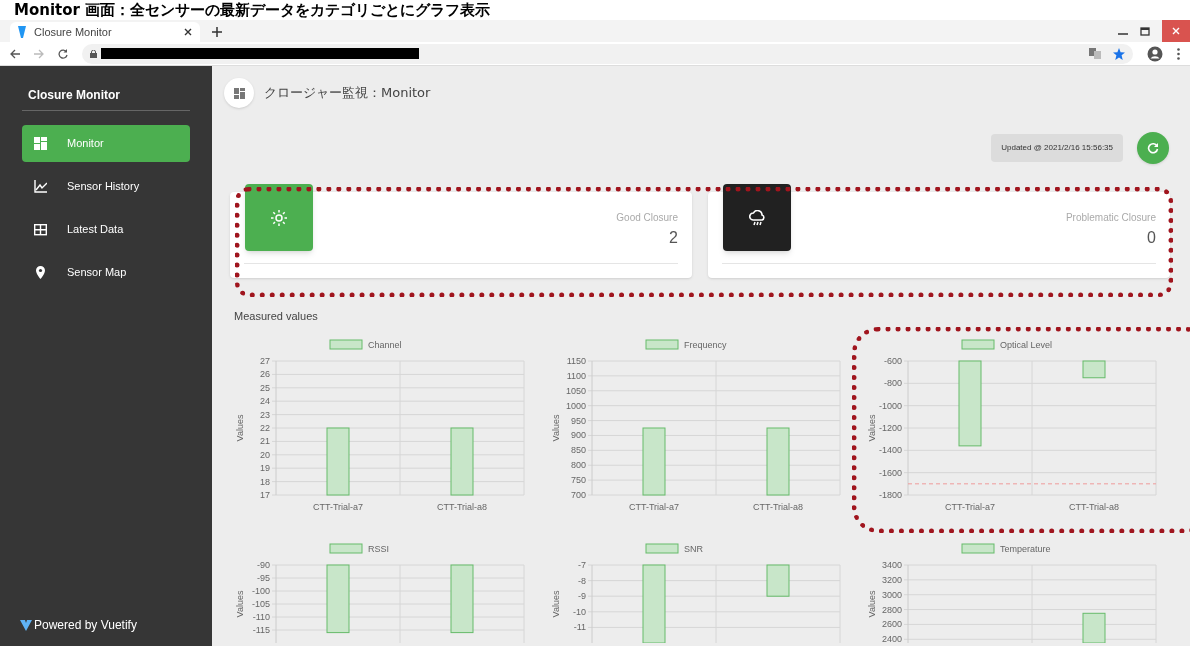 This screenshot has width=1190, height=646. Describe the element at coordinates (1026, 344) in the screenshot. I see `legend-label: Optical Level` at that location.